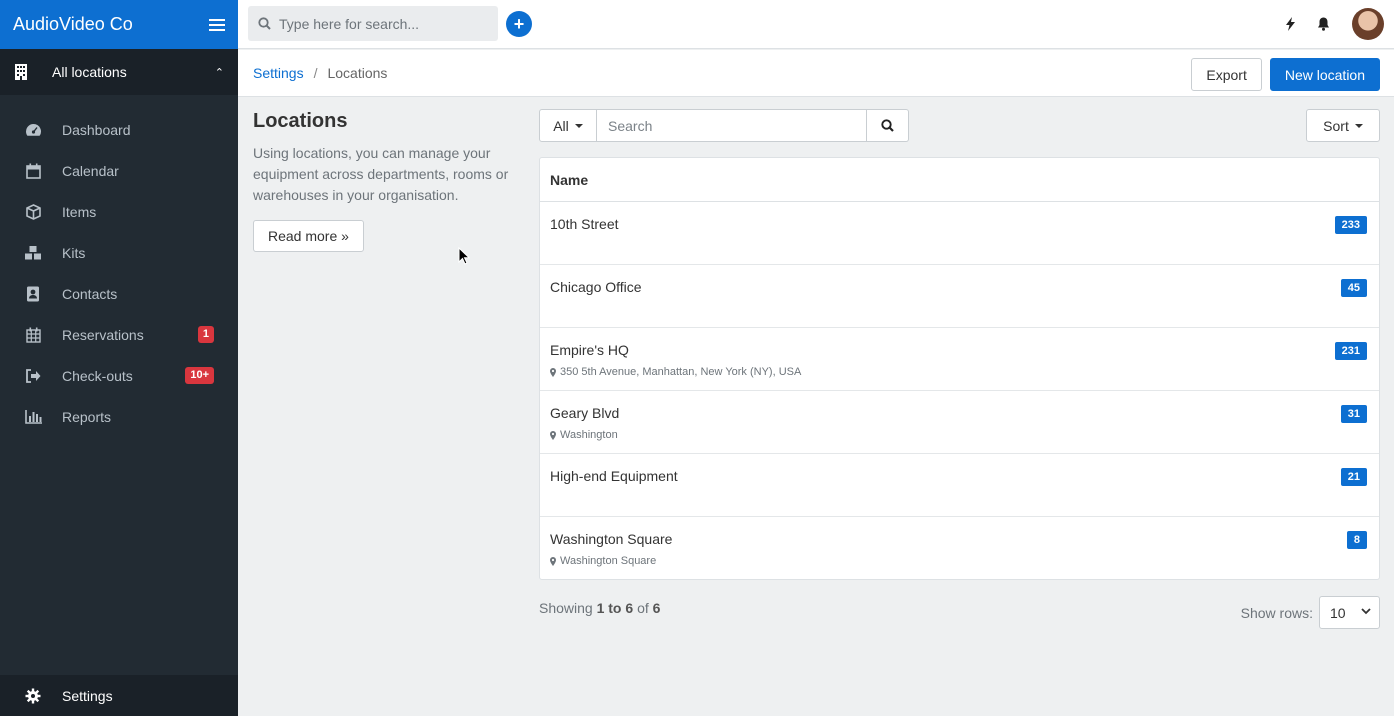  What do you see at coordinates (599, 608) in the screenshot?
I see `pagination-summary: Showing 1 to 6 of 6` at bounding box center [599, 608].